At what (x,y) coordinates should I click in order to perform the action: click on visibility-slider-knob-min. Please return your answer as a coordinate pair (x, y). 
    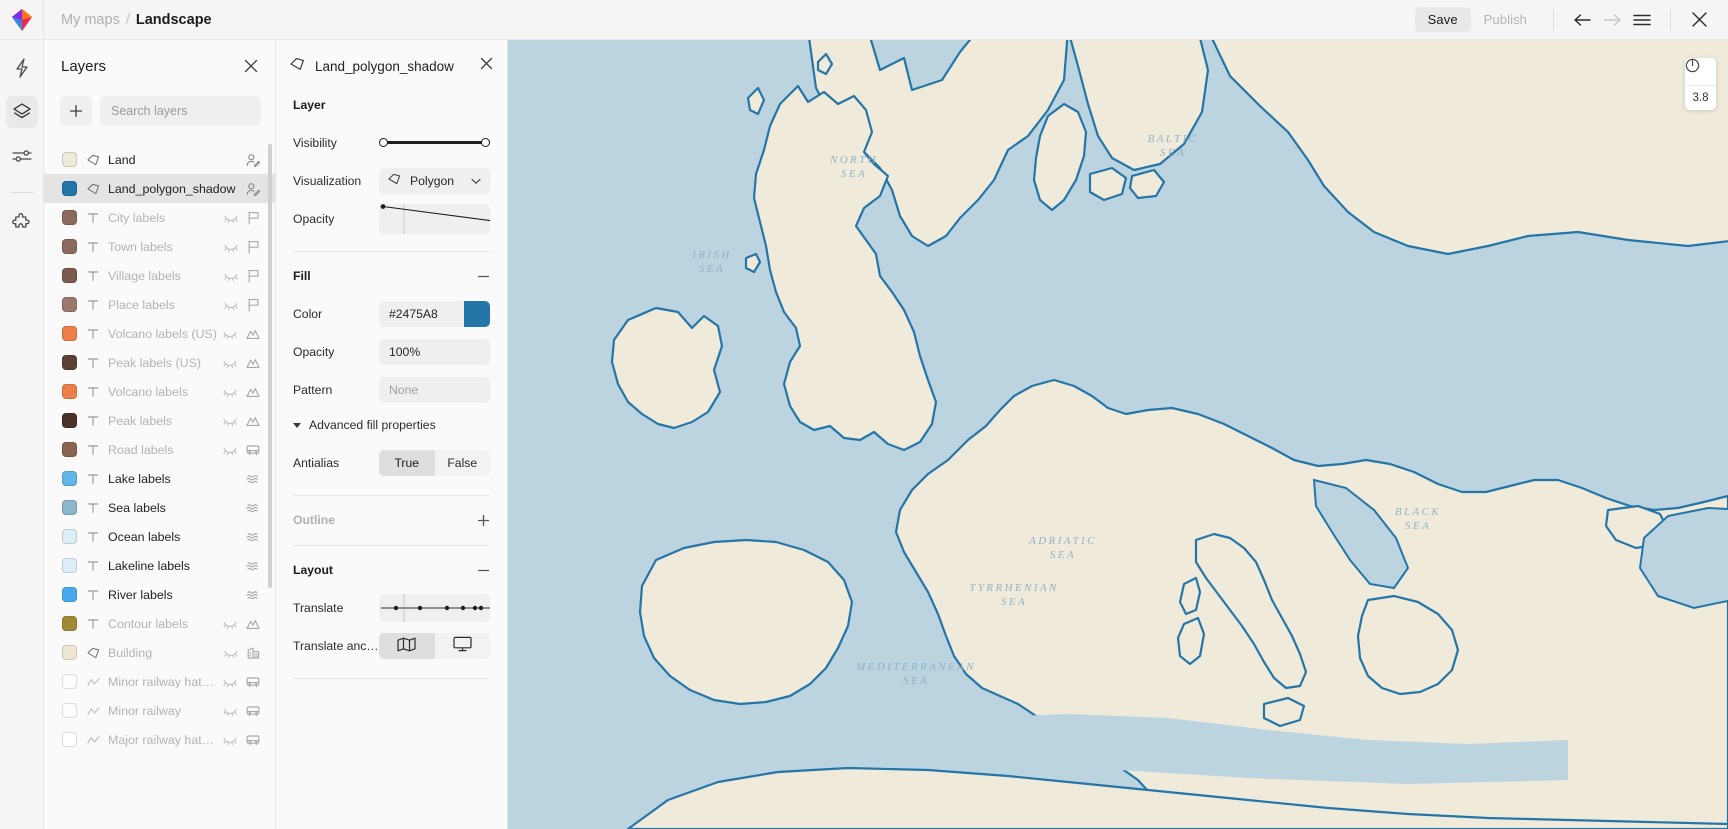
    Looking at the image, I should click on (383, 142).